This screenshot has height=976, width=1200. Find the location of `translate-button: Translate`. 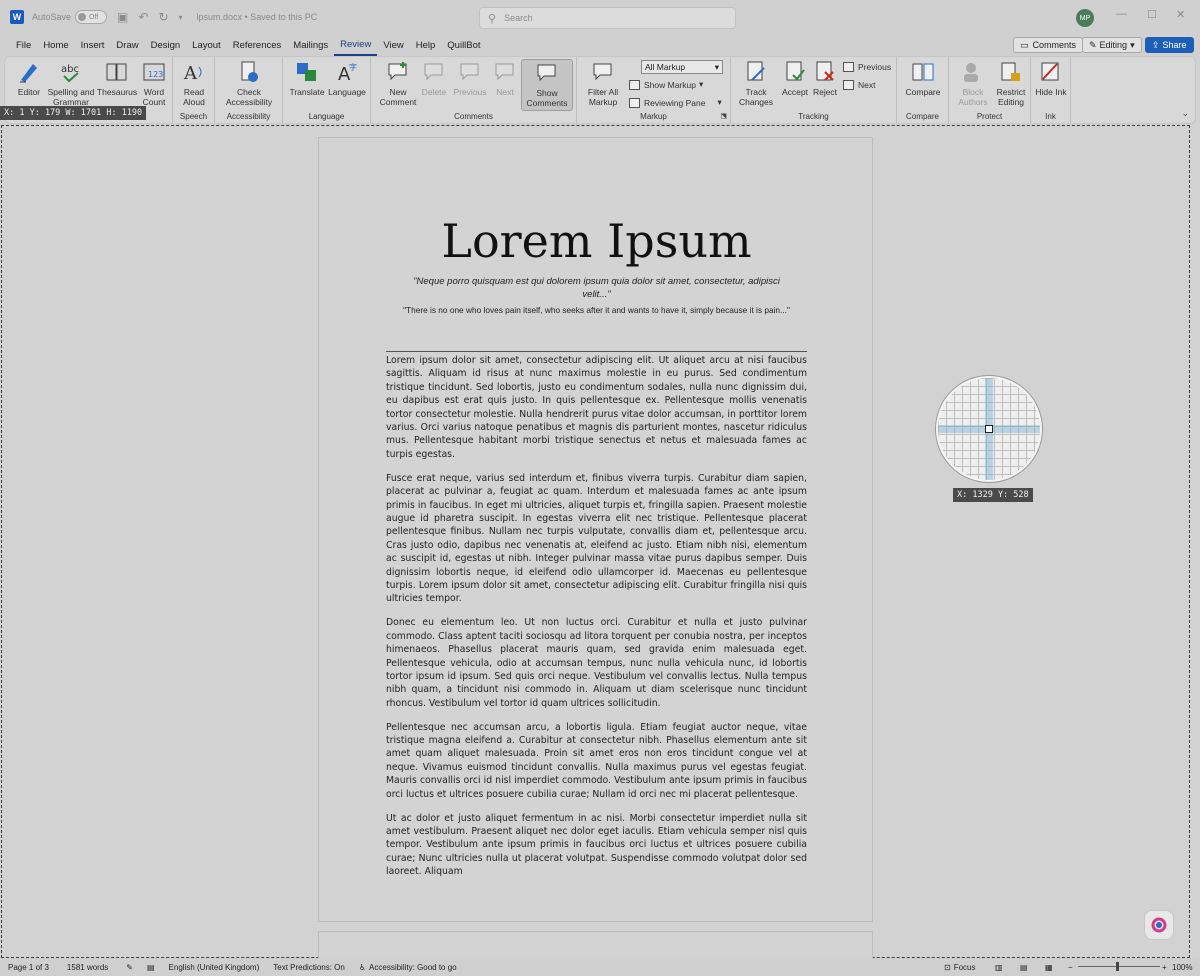

translate-button: Translate is located at coordinates (307, 78).